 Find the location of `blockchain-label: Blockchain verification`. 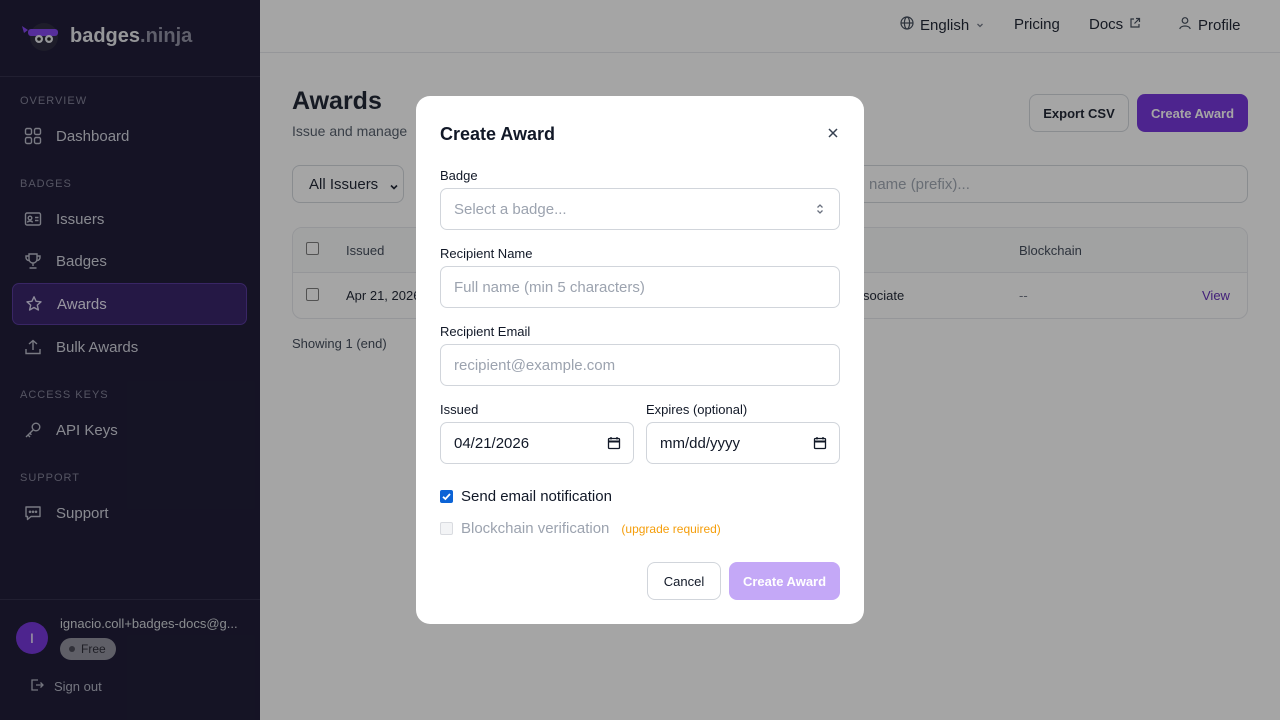

blockchain-label: Blockchain verification is located at coordinates (535, 528).